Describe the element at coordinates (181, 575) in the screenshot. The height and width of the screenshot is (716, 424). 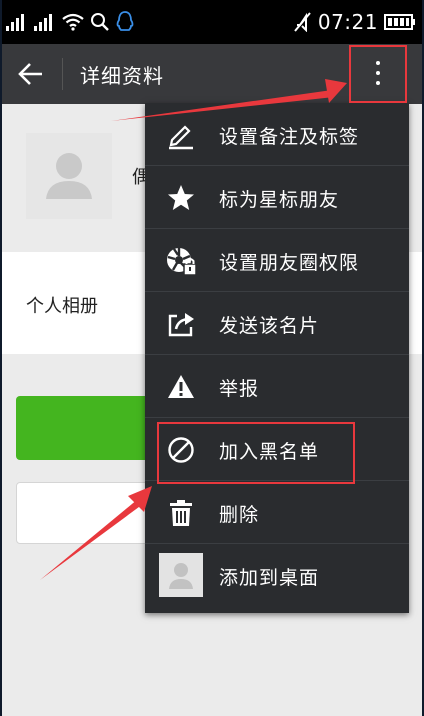
I see `avatar-icon` at that location.